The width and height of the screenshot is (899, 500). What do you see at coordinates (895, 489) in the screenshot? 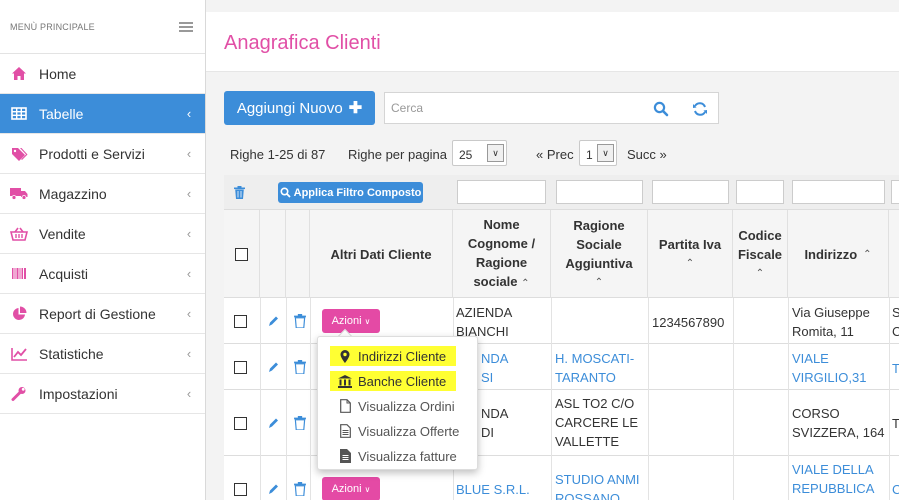
I see `cell-extra: CC` at bounding box center [895, 489].